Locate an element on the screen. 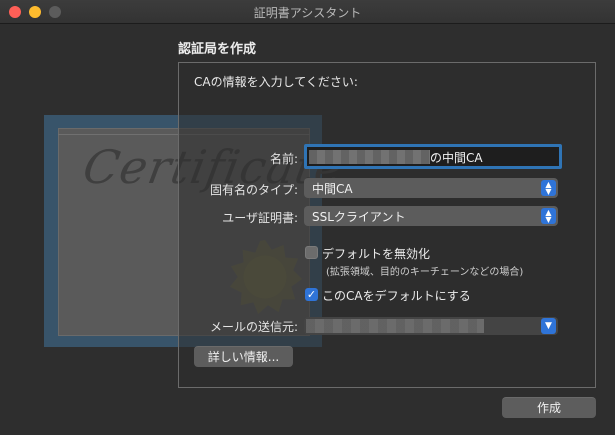 The width and height of the screenshot is (615, 435). disable-defaults-label: デフォルトを無効化 is located at coordinates (376, 254).